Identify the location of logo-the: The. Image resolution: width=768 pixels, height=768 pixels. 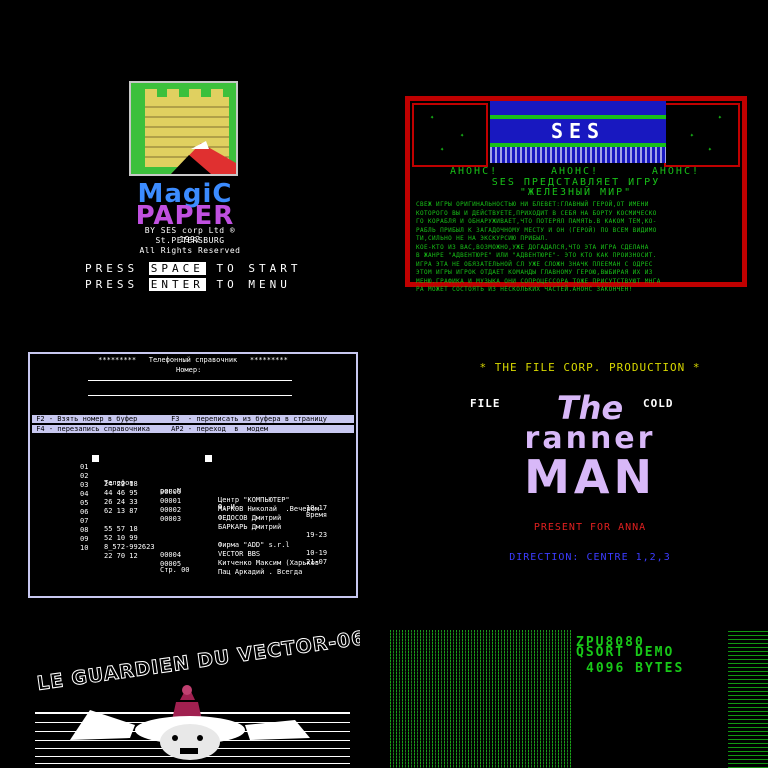
(590, 408).